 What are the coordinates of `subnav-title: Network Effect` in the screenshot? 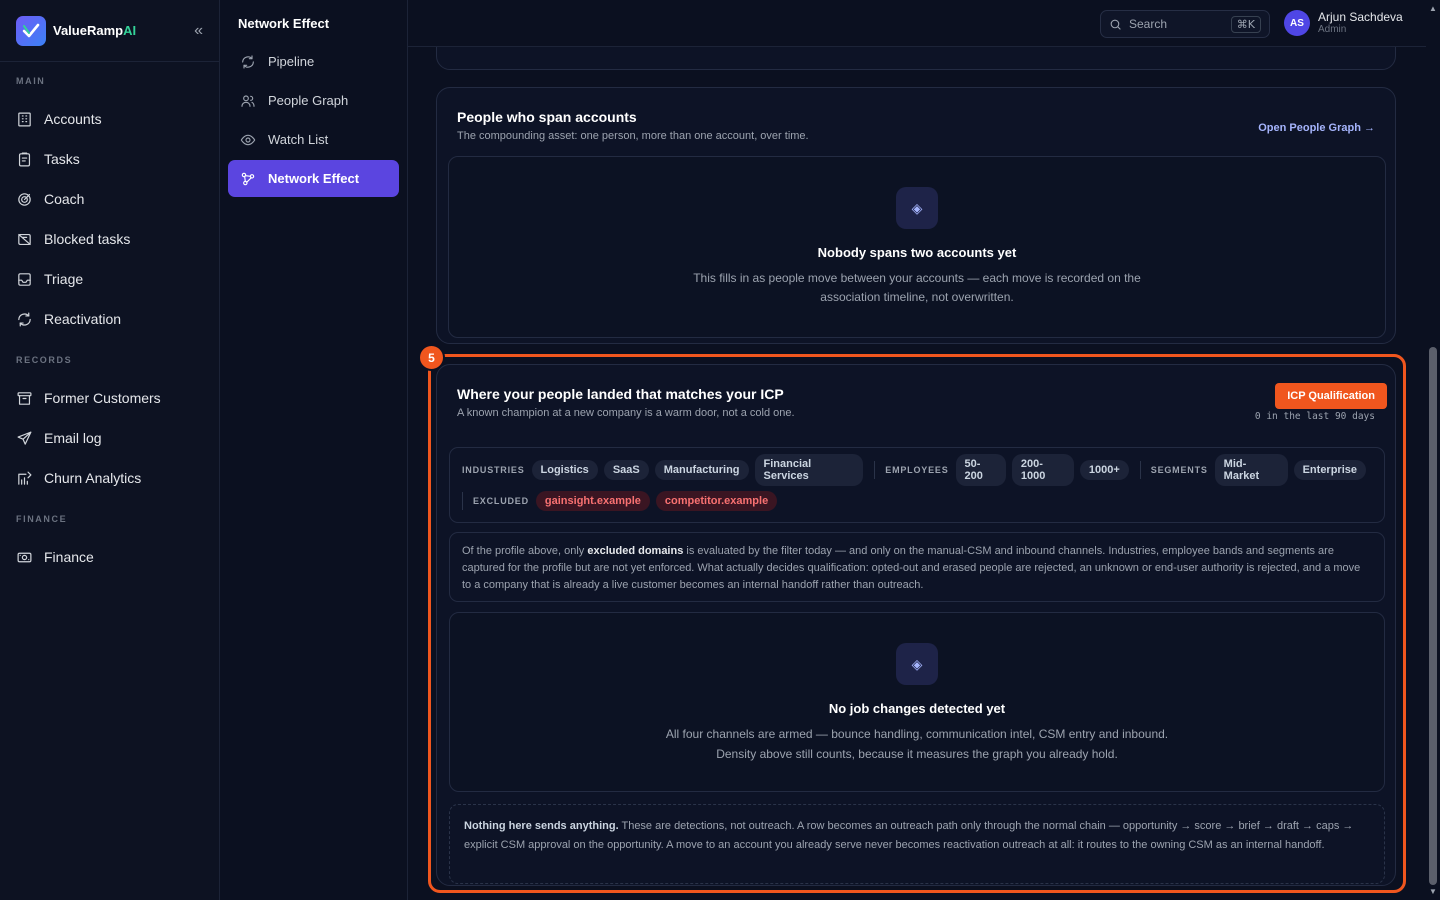 It's located at (284, 23).